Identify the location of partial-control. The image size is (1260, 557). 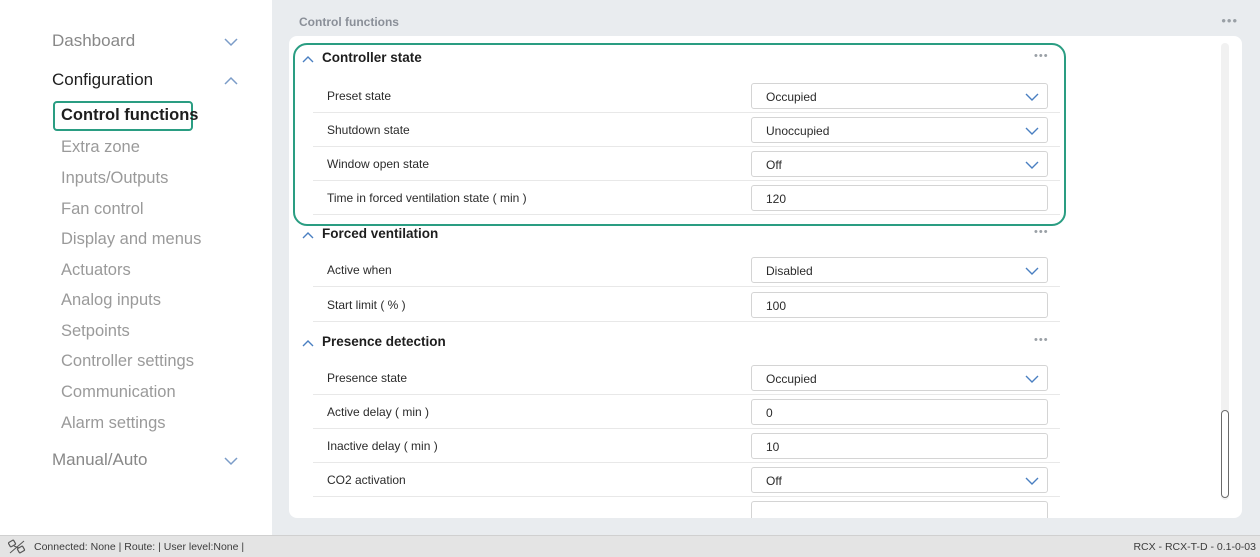
(899, 509).